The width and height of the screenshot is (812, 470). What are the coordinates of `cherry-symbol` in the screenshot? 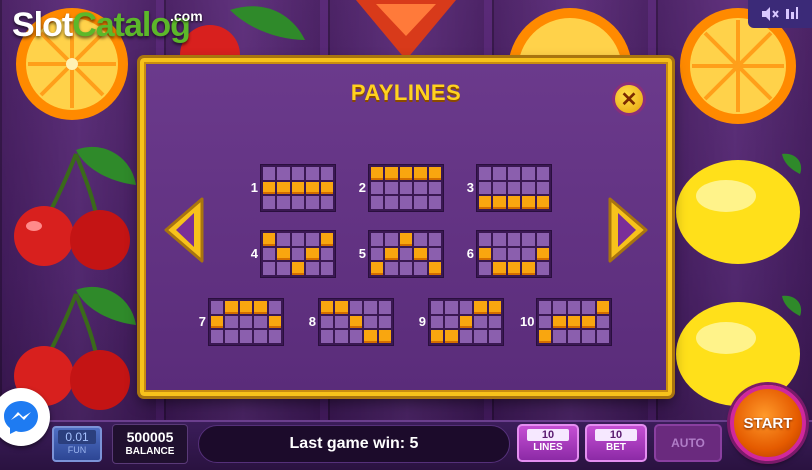 It's located at (75, 208).